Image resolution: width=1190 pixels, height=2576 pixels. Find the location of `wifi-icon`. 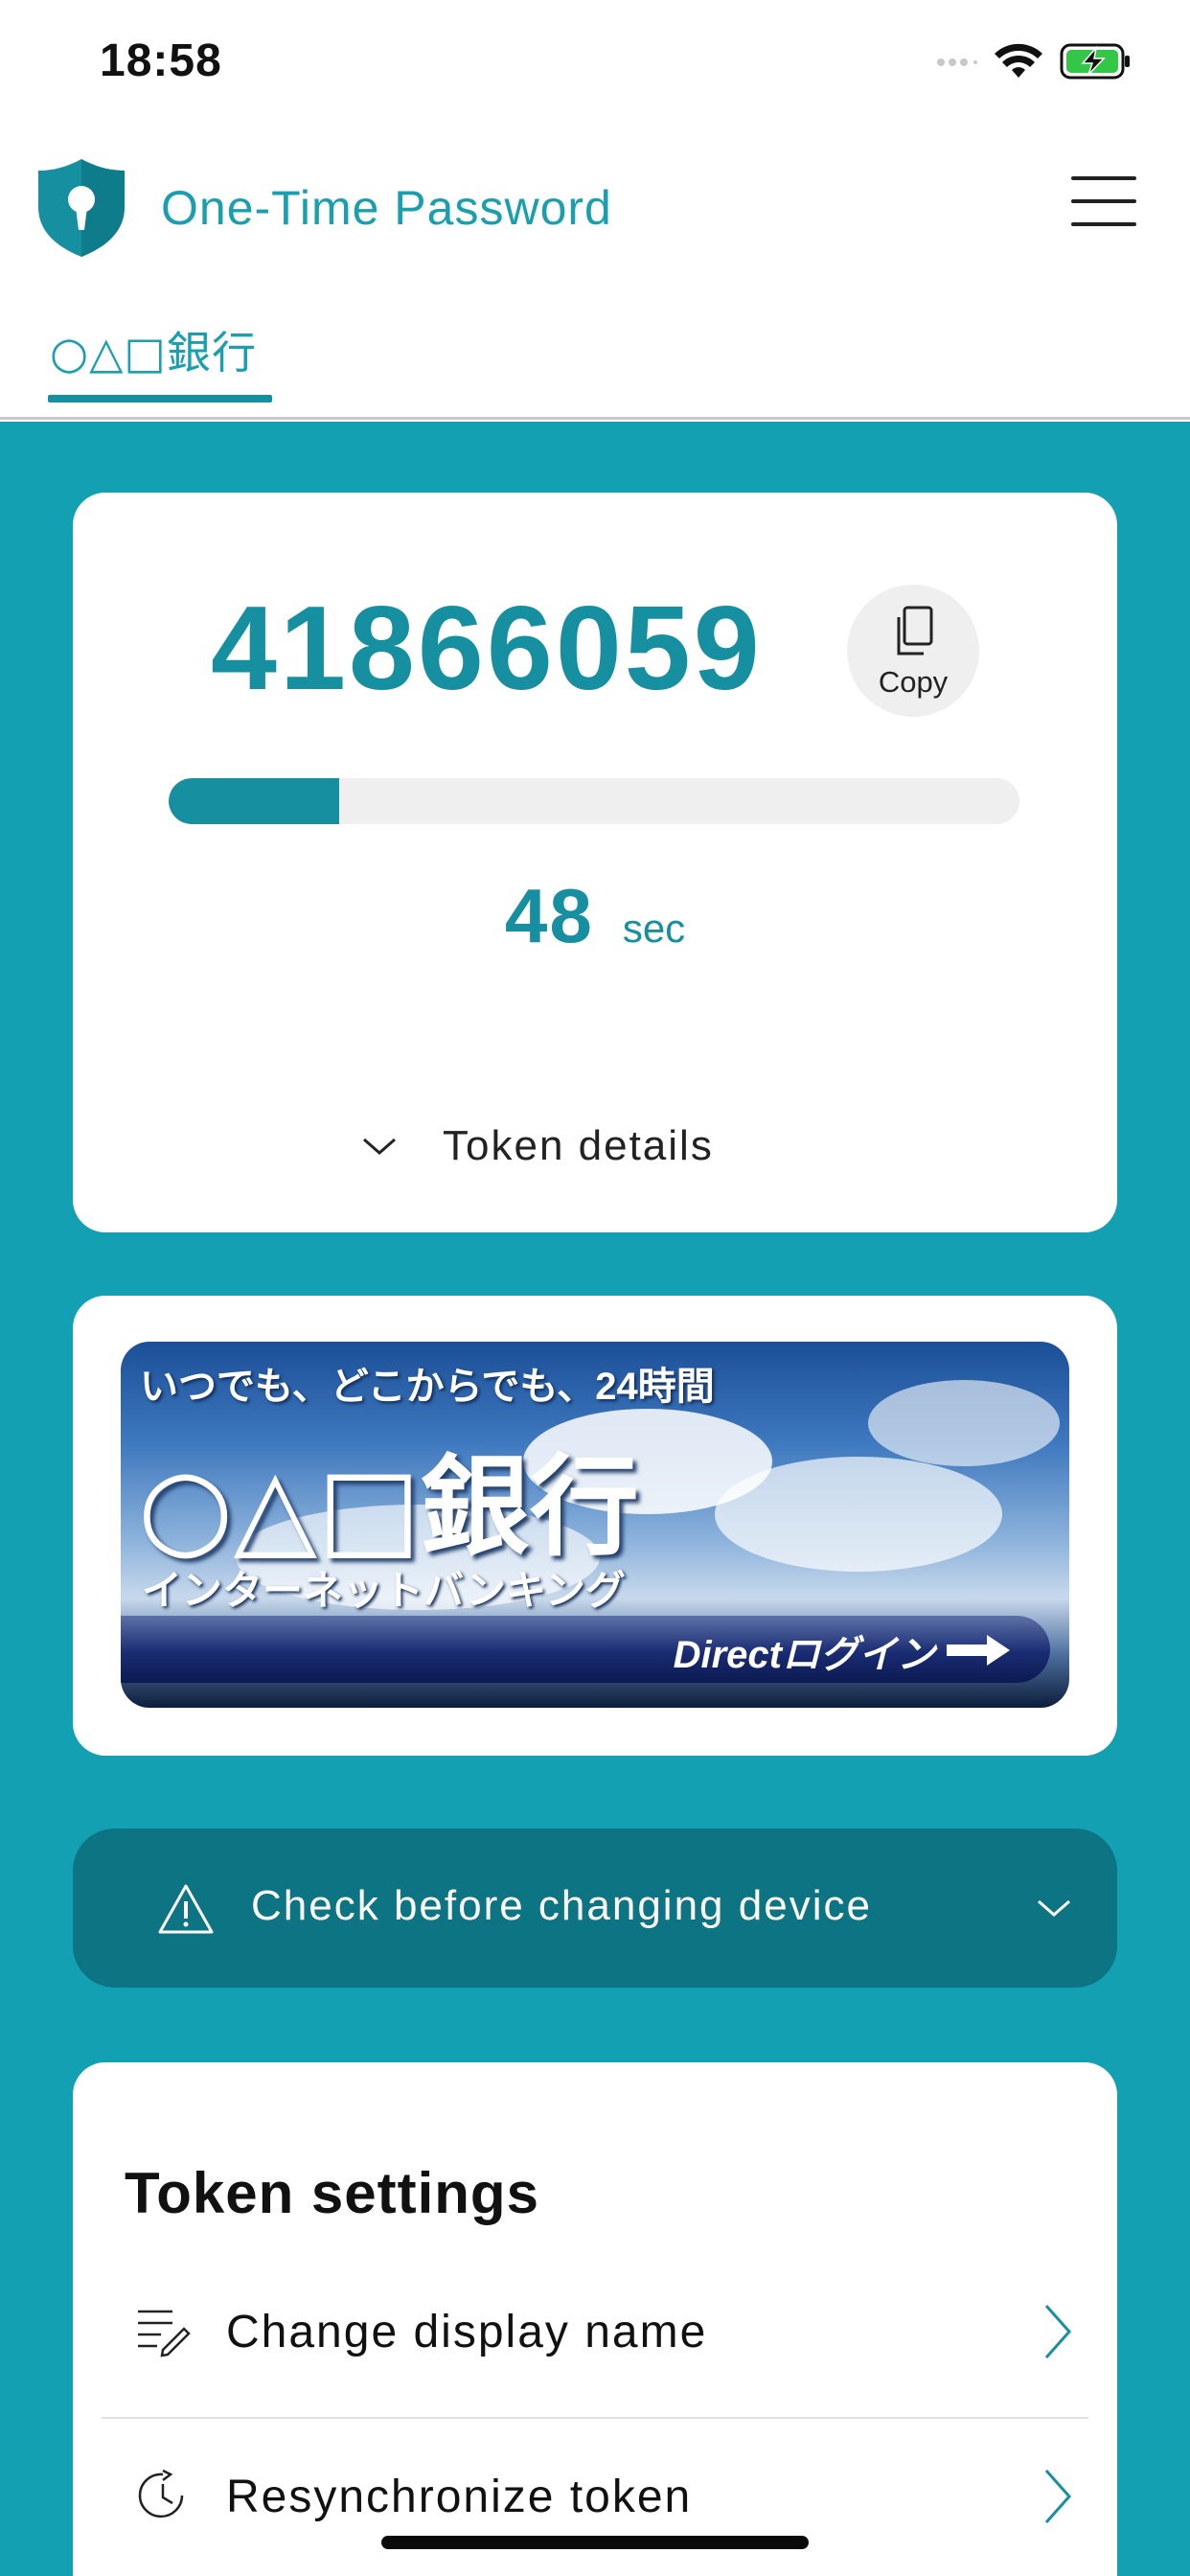

wifi-icon is located at coordinates (1018, 60).